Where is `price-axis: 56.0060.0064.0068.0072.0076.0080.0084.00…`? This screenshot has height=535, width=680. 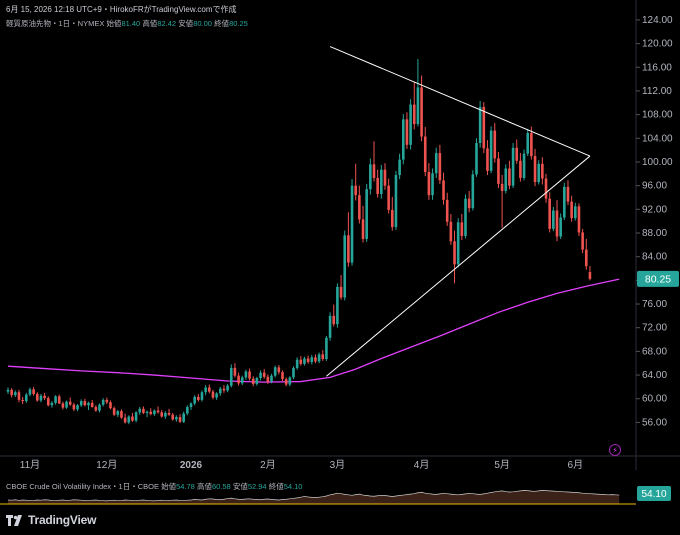 price-axis: 56.0060.0064.0068.0072.0076.0080.0084.00… is located at coordinates (657, 235).